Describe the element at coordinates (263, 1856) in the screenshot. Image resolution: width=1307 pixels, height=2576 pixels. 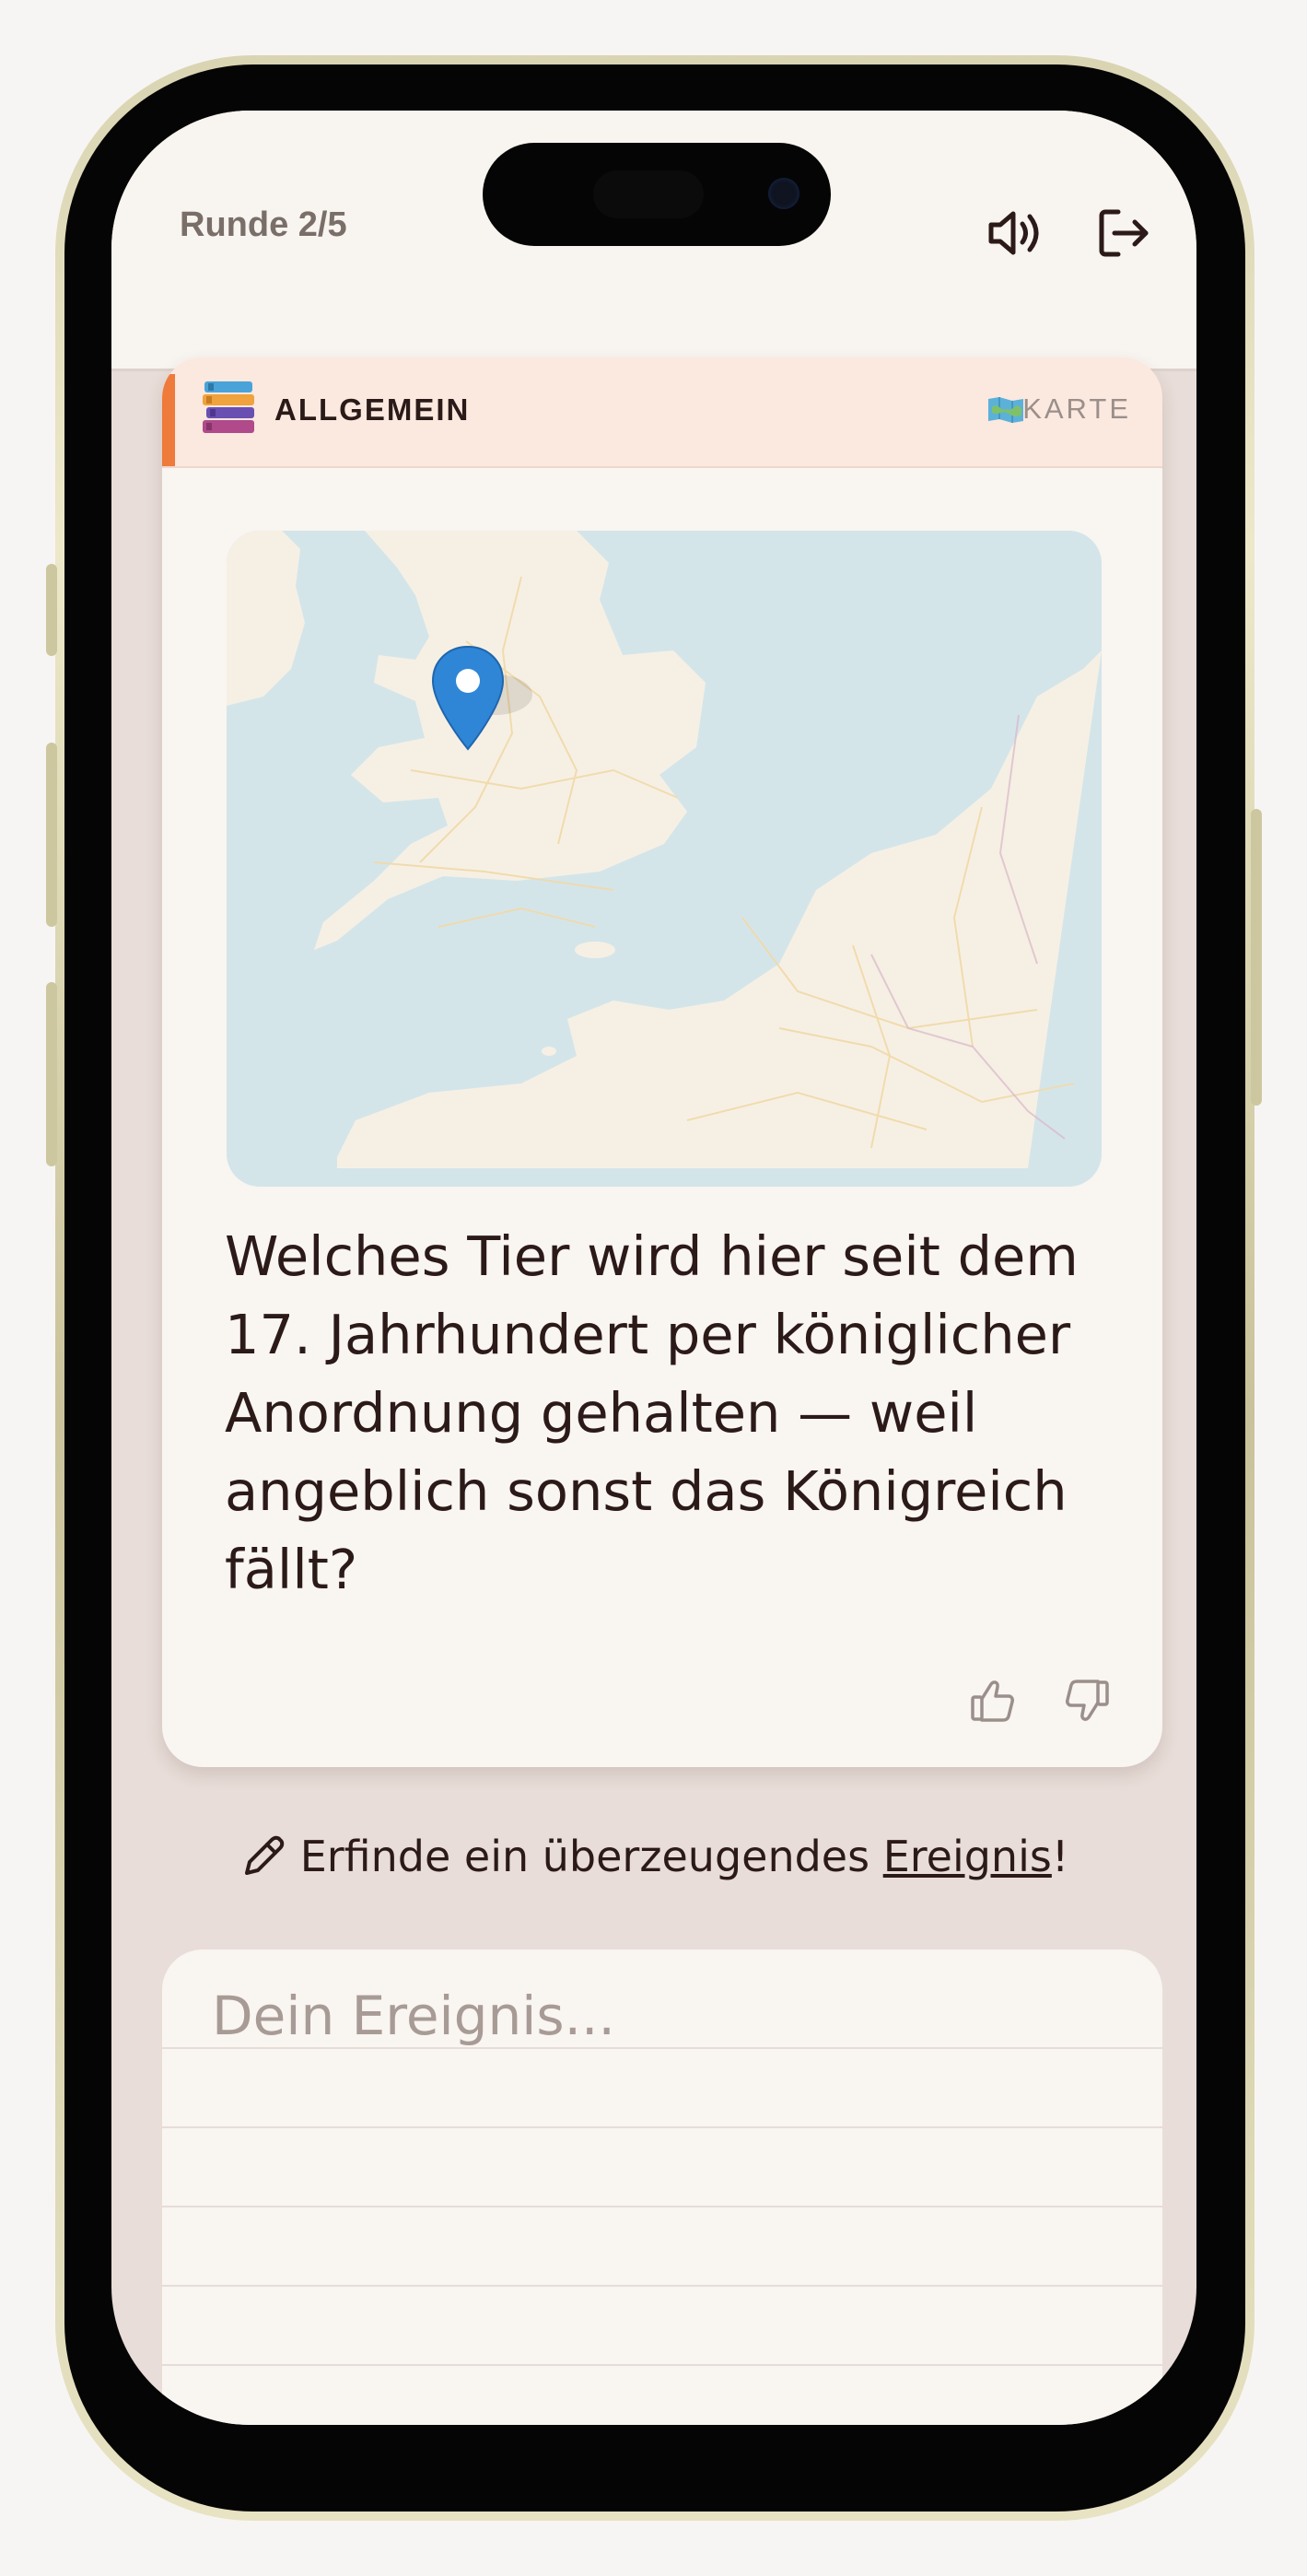
I see `pencil-icon` at that location.